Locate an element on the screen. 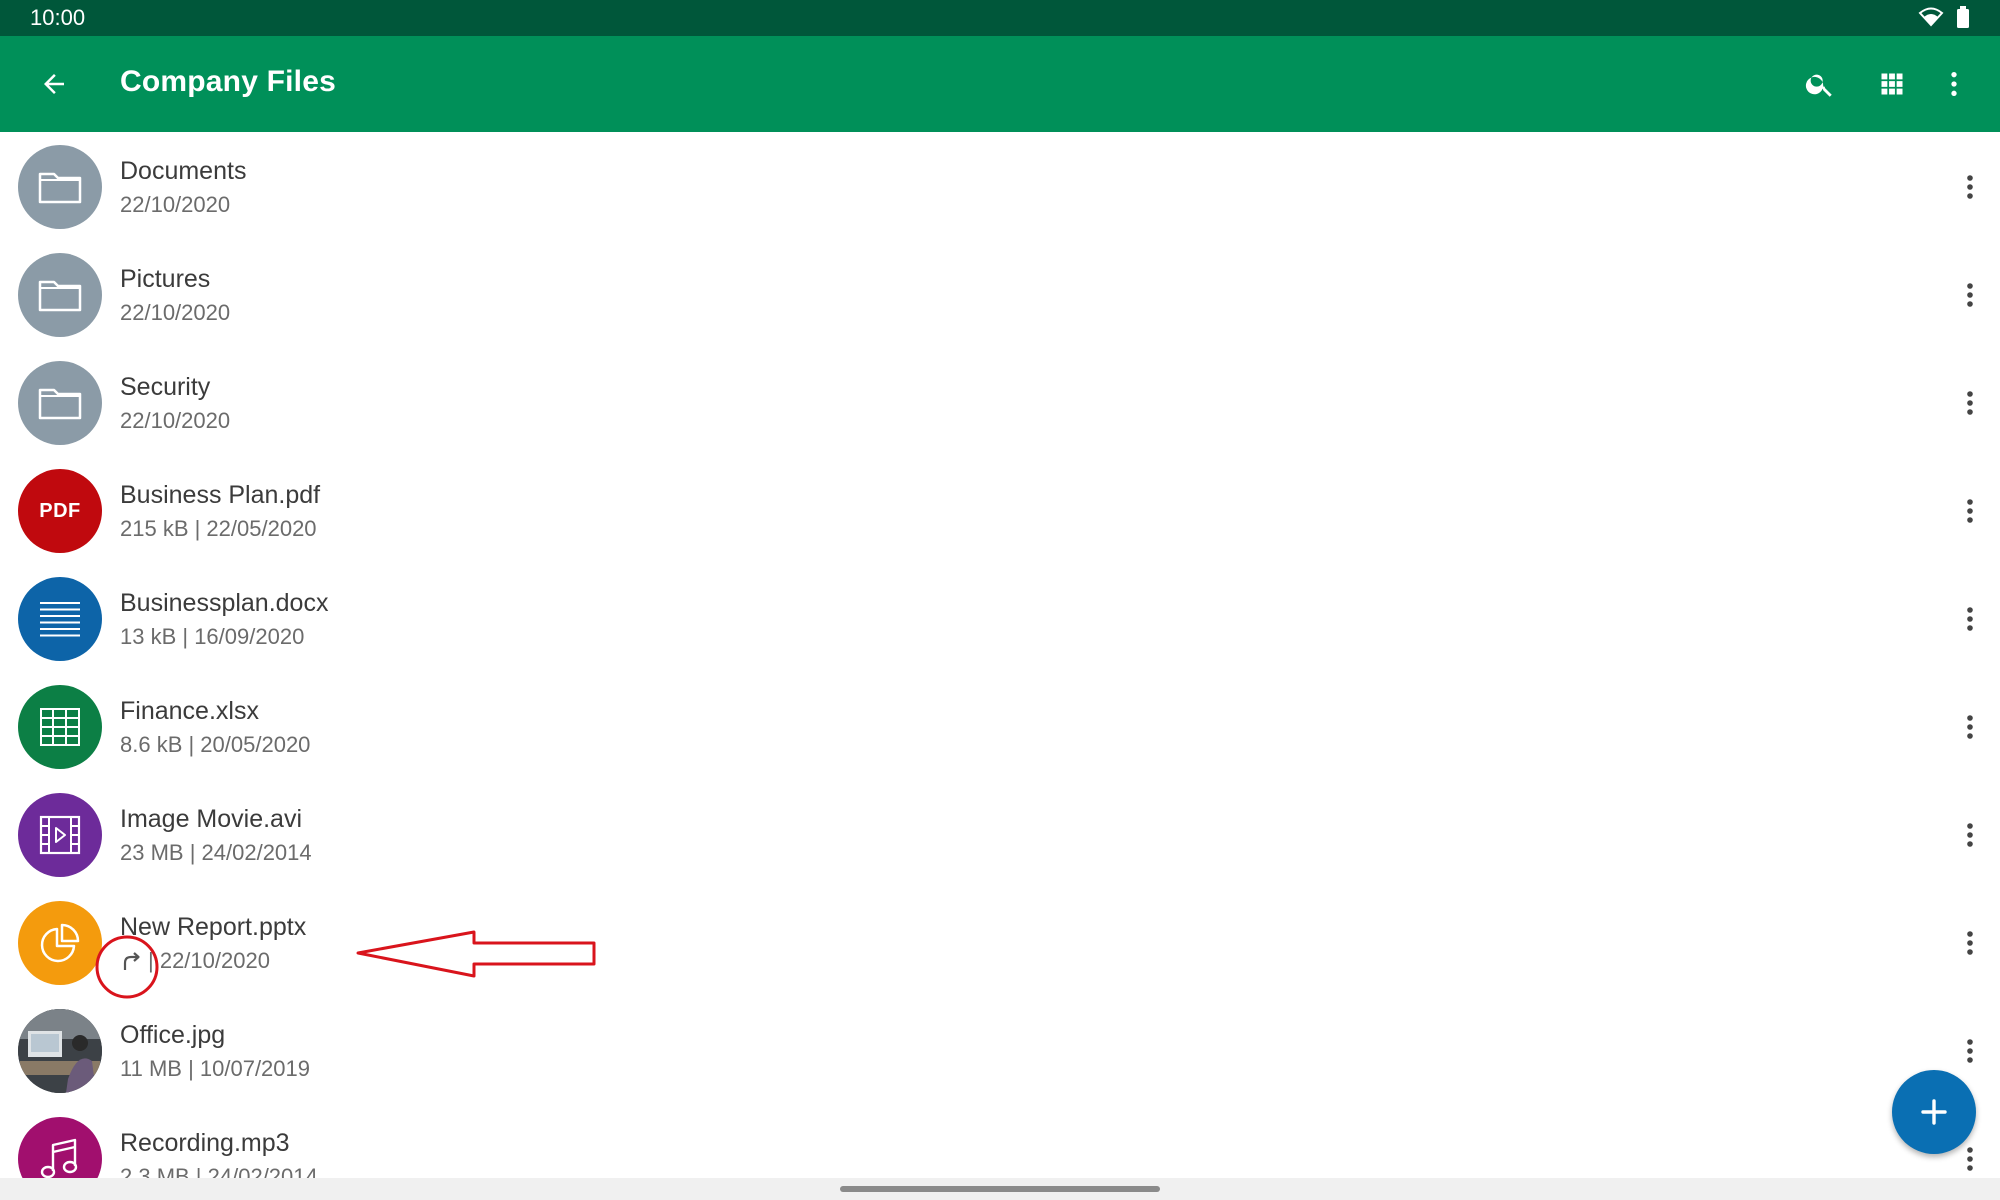 The image size is (2000, 1200). file-meta-text: 13 kB | 16/09/2020 is located at coordinates (212, 636).